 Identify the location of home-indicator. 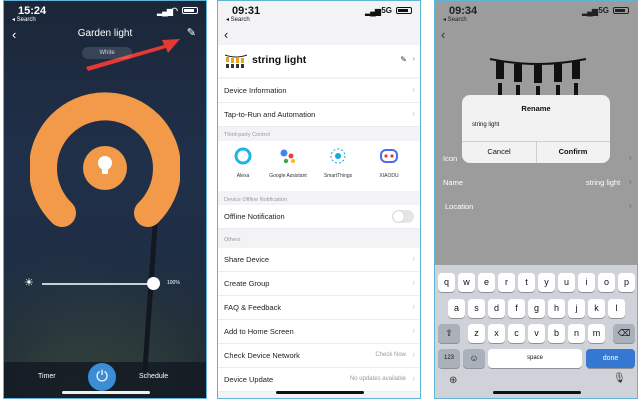
(320, 392).